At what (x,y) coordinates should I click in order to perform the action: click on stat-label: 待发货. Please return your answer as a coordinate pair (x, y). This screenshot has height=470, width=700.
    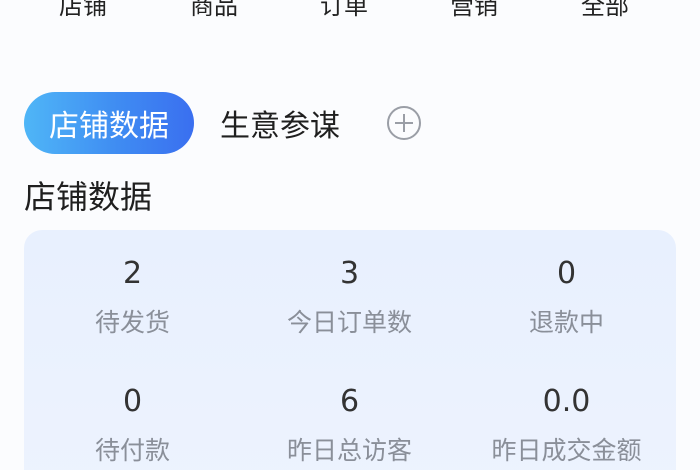
    Looking at the image, I should click on (132, 322).